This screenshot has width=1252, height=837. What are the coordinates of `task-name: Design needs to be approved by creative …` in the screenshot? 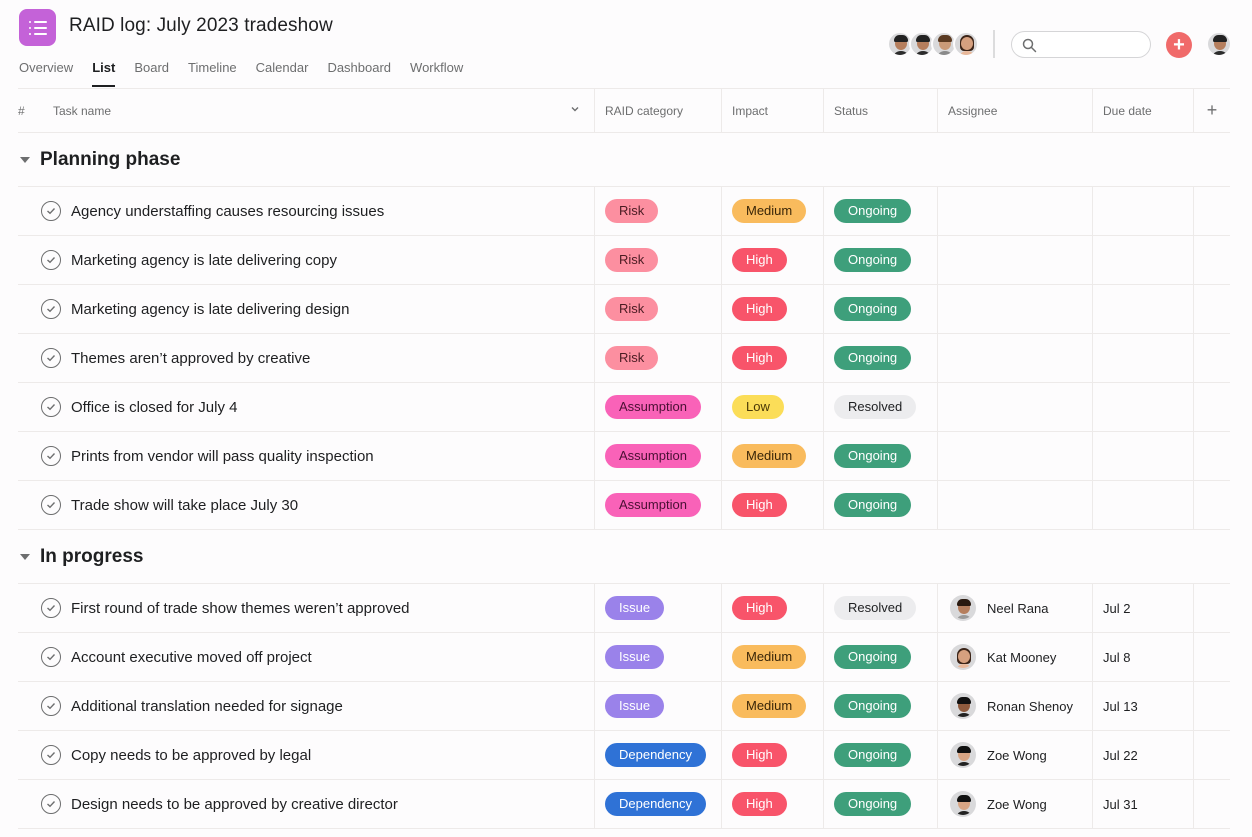 It's located at (234, 804).